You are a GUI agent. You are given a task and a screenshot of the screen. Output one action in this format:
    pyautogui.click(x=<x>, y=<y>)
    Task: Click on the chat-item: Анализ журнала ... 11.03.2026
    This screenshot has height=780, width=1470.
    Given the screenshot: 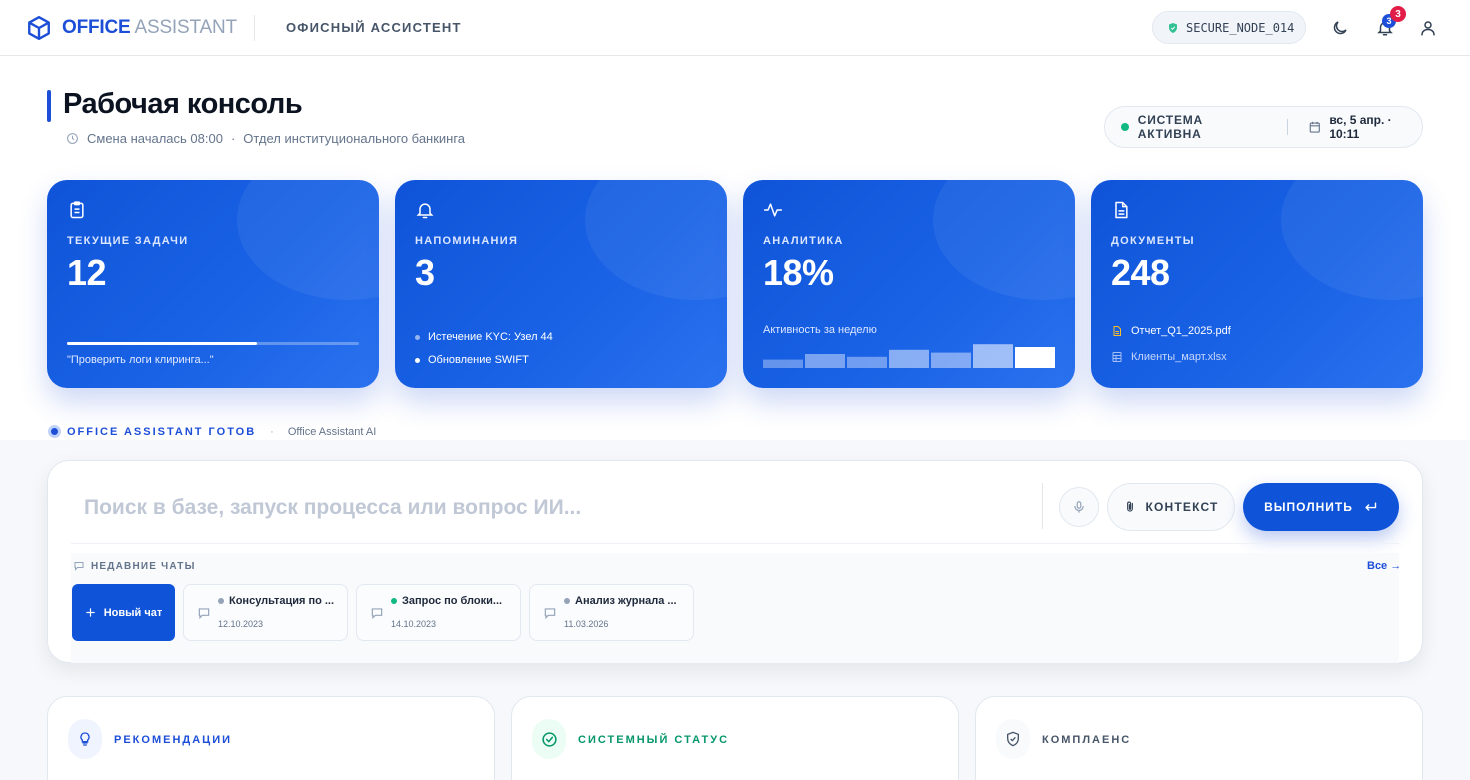 What is the action you would take?
    pyautogui.click(x=611, y=612)
    